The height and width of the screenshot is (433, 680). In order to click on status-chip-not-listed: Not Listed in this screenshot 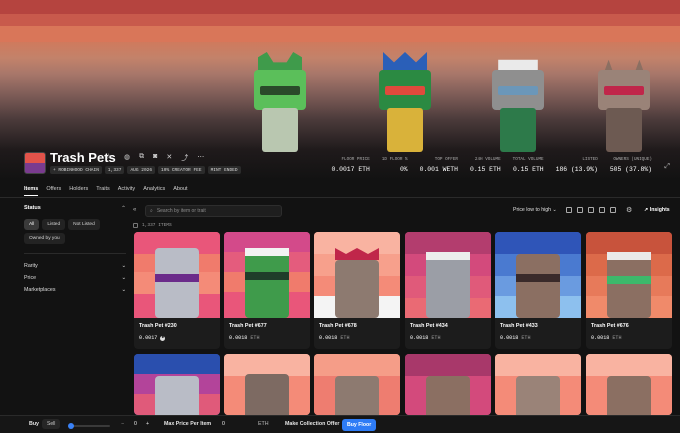, I will do `click(84, 224)`.